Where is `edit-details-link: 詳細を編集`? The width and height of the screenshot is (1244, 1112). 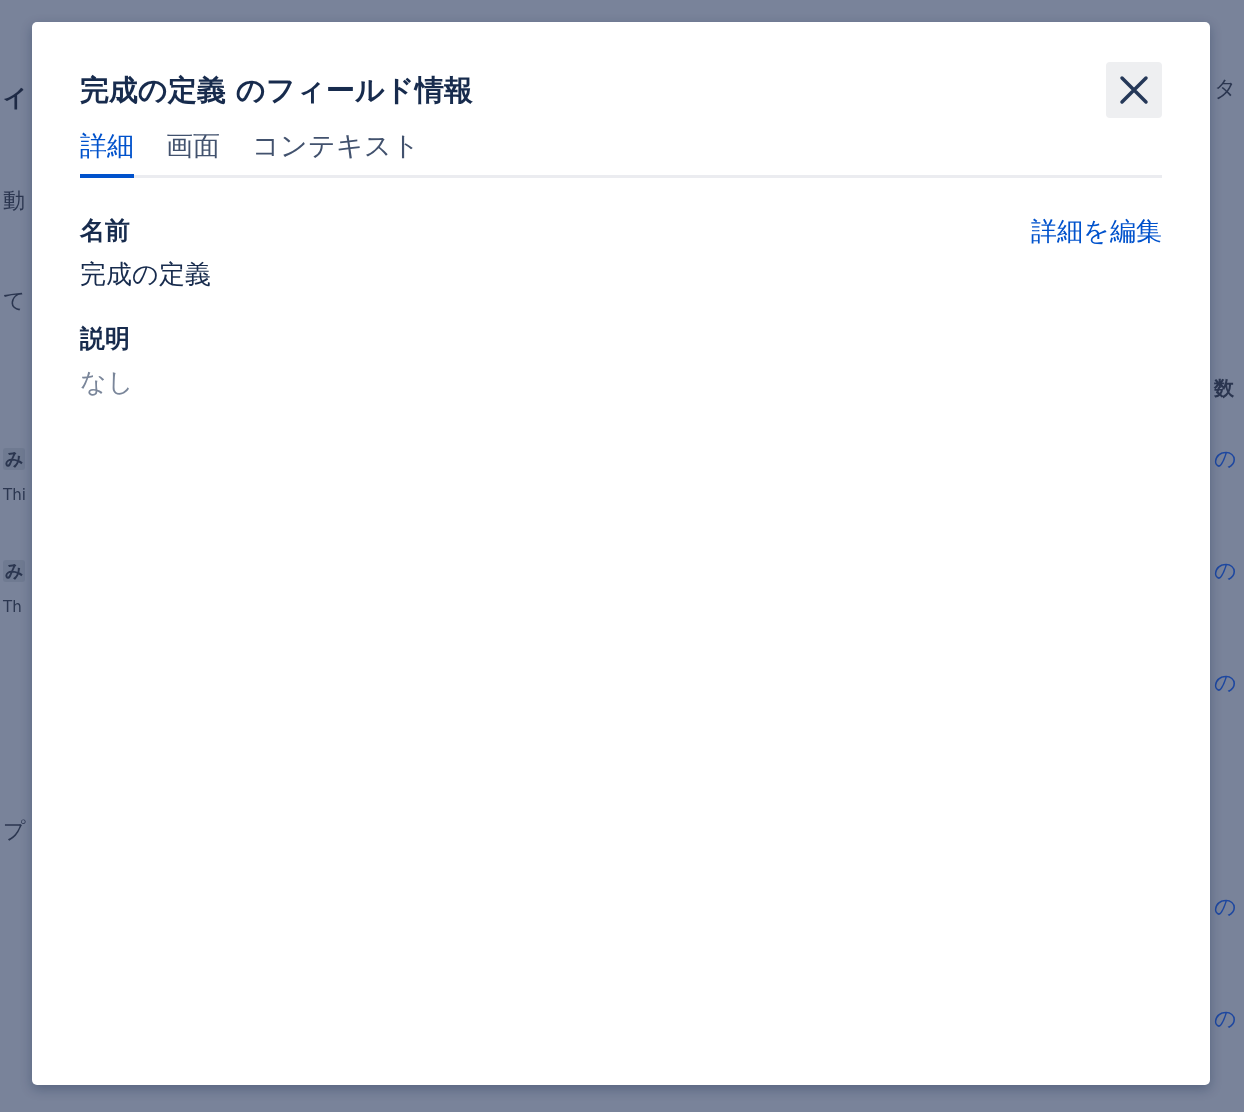
edit-details-link: 詳細を編集 is located at coordinates (1096, 322).